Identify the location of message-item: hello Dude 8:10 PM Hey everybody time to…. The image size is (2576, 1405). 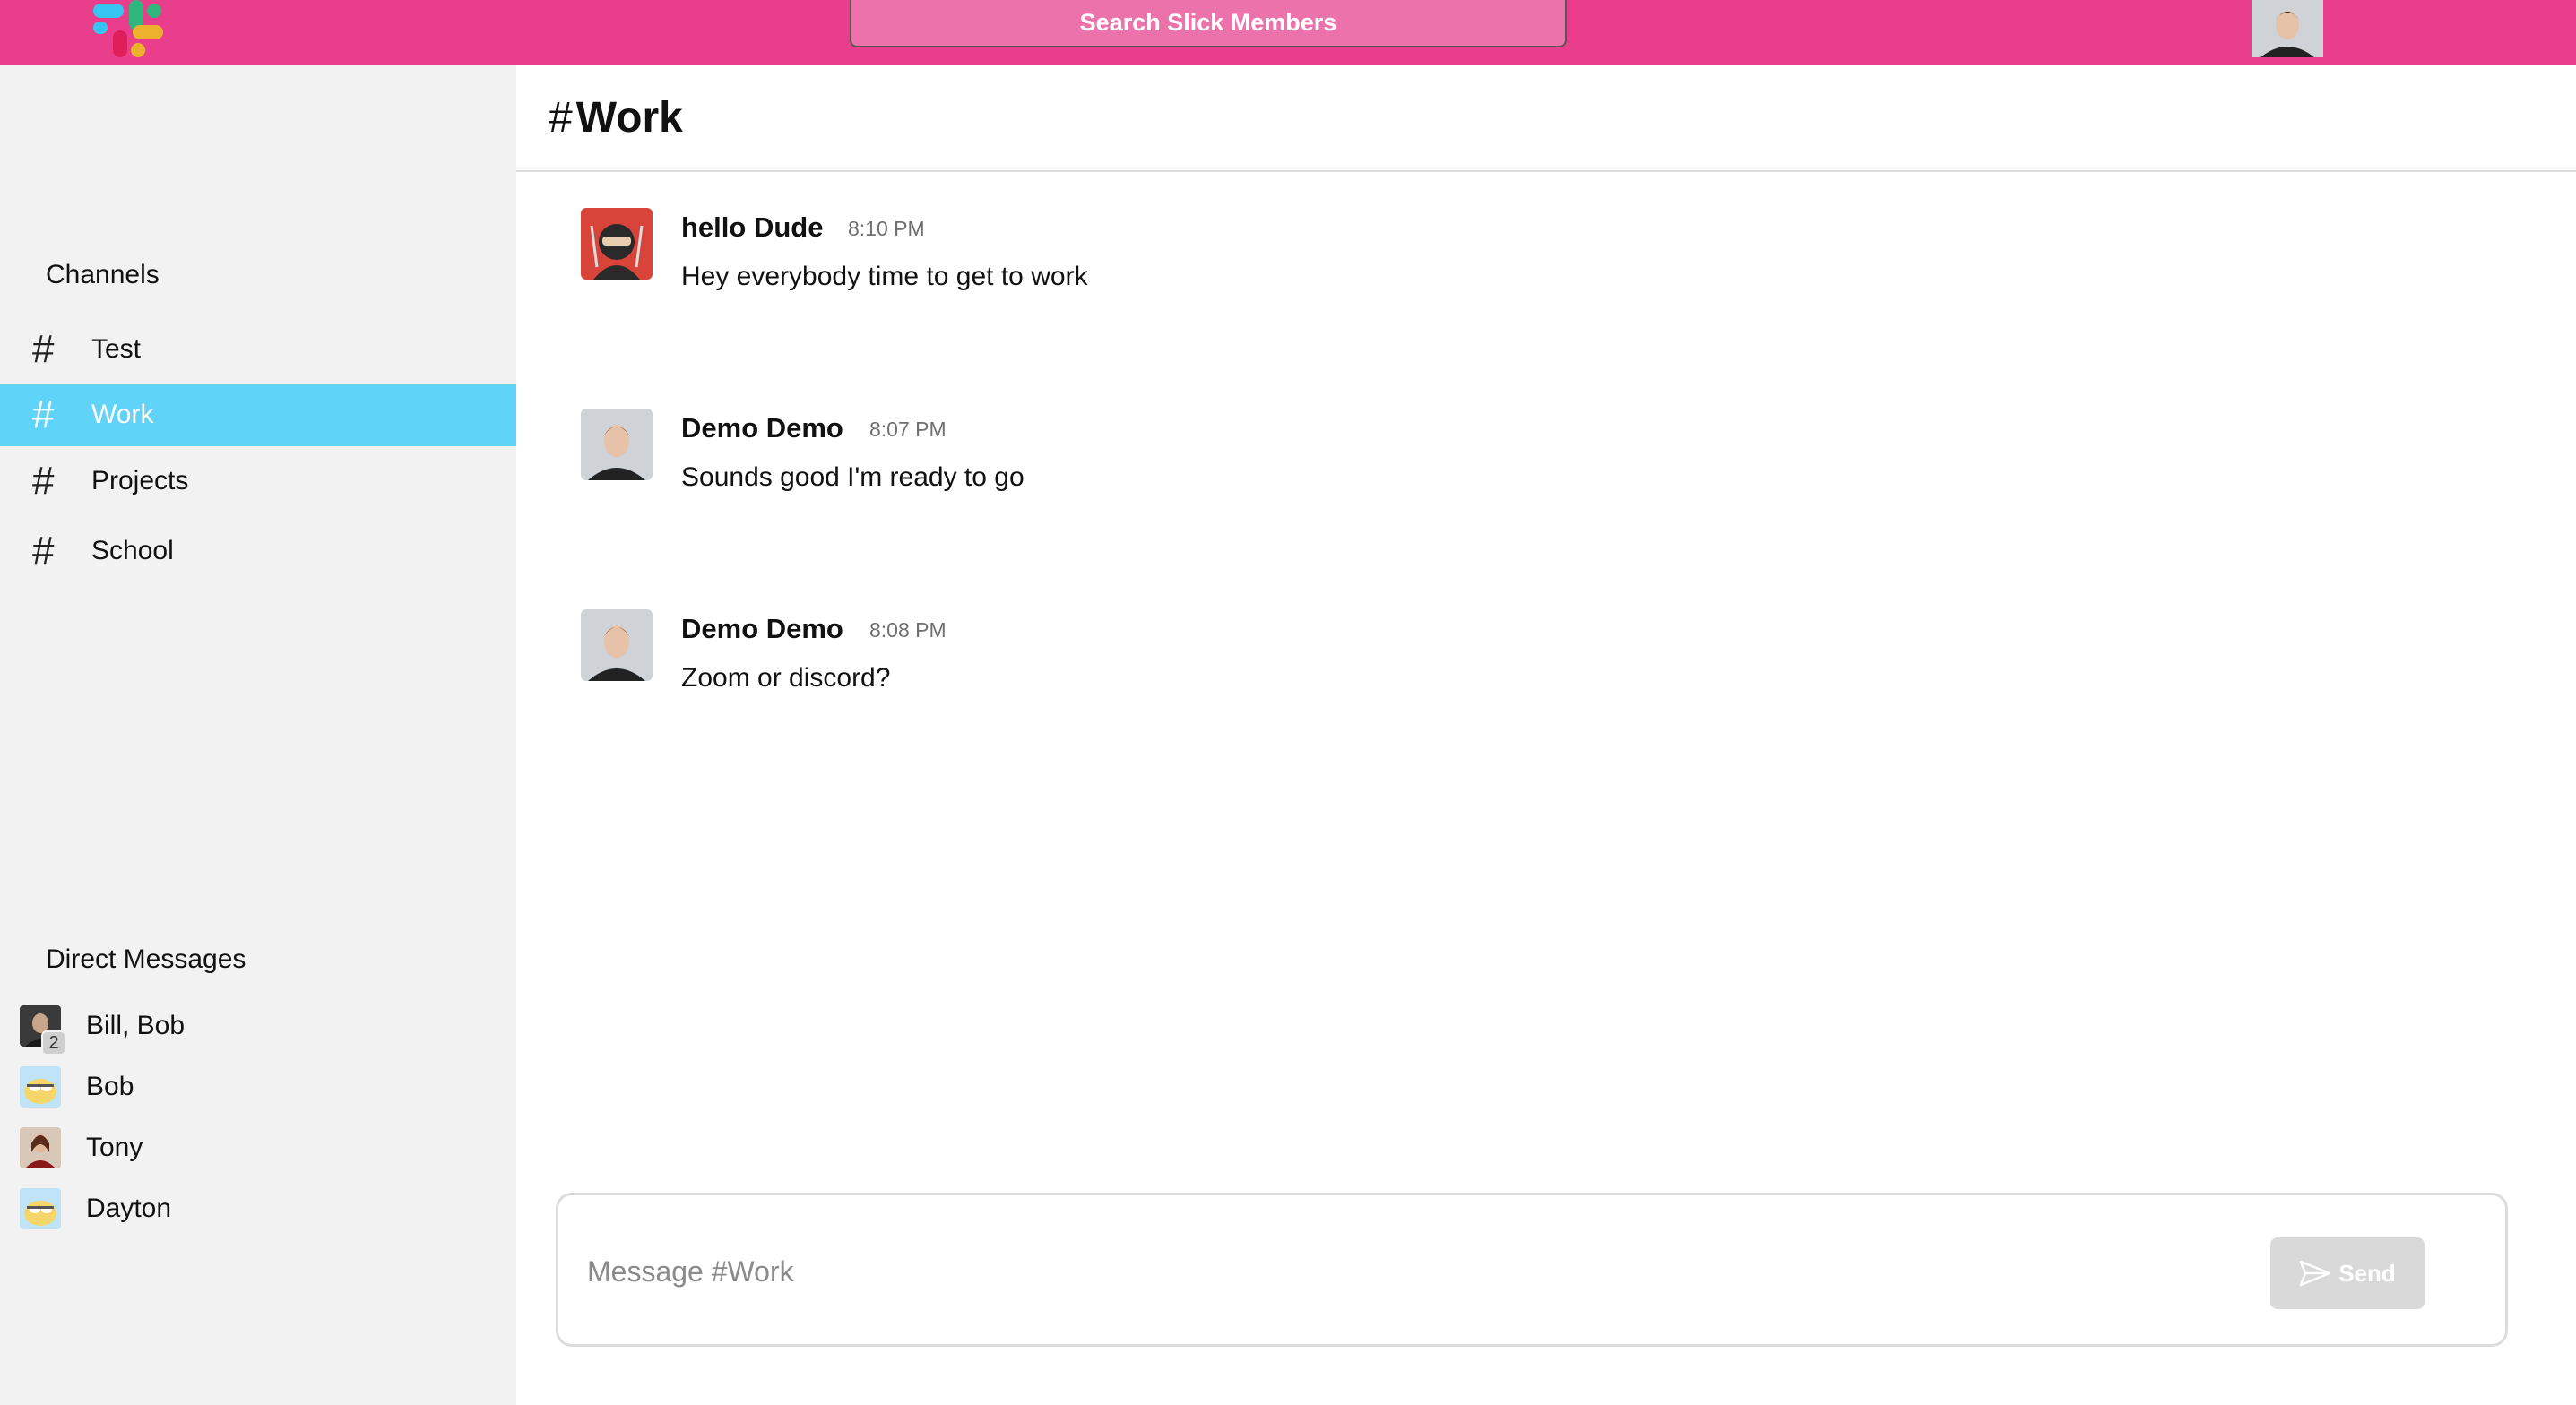
(1387, 252).